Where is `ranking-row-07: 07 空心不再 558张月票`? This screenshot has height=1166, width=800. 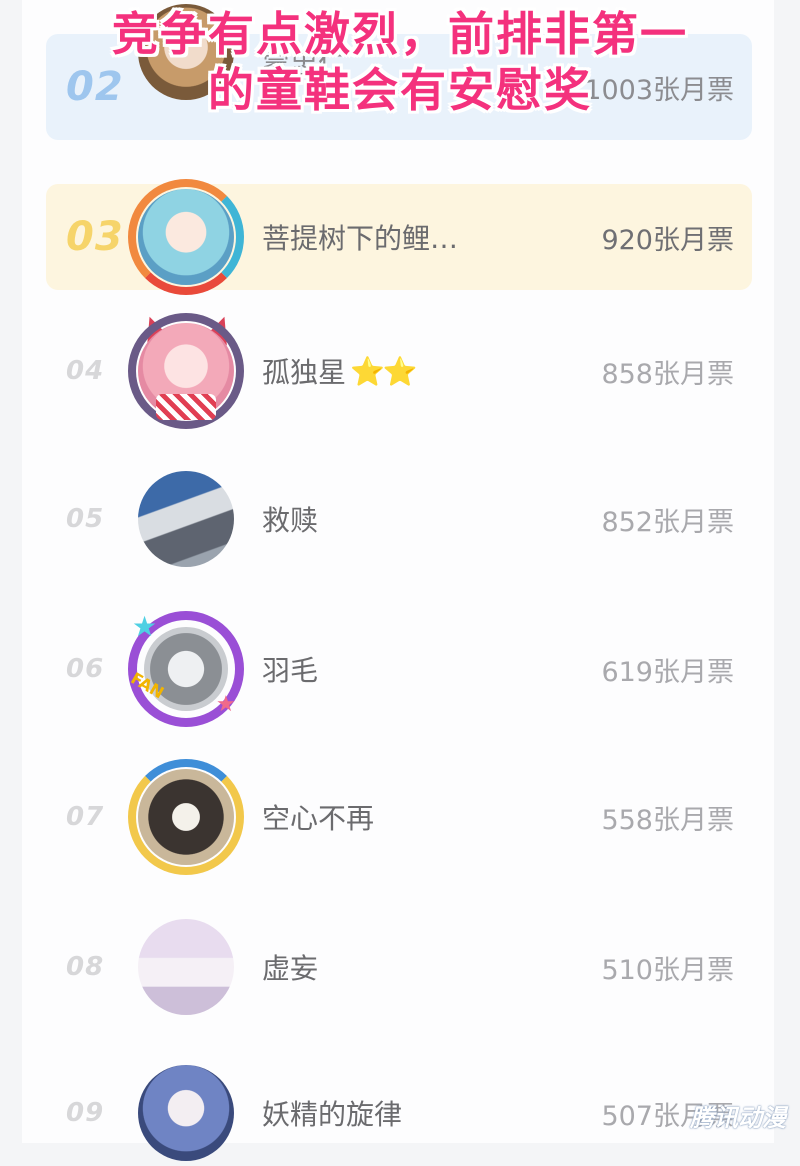
ranking-row-07: 07 空心不再 558张月票 is located at coordinates (399, 817).